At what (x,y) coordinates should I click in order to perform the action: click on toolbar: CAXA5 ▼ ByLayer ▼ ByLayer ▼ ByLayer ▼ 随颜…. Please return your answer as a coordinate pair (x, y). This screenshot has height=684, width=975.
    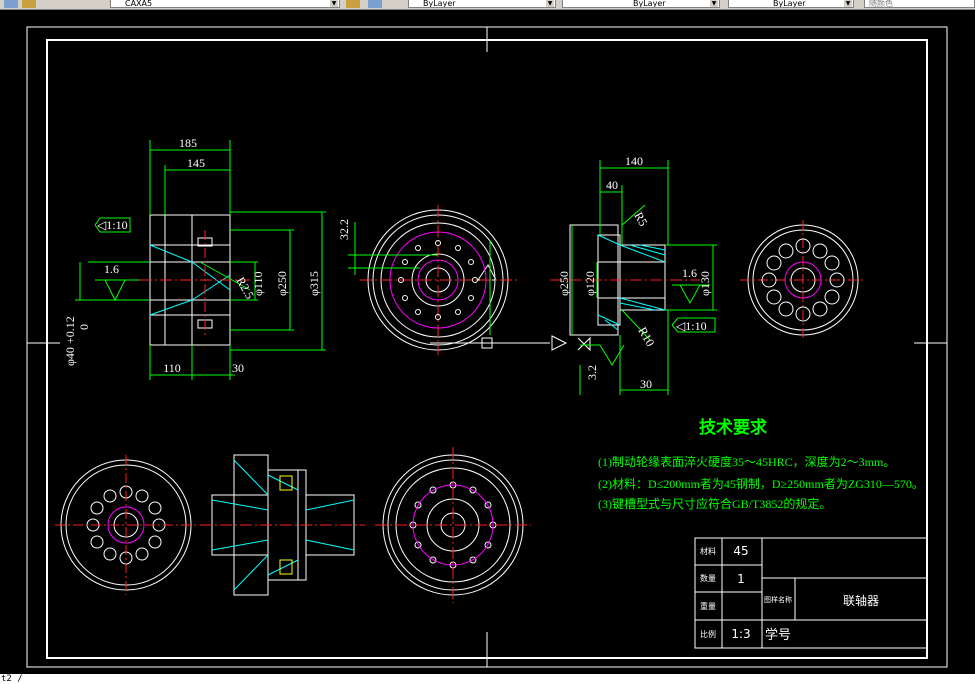
    Looking at the image, I should click on (487, 5).